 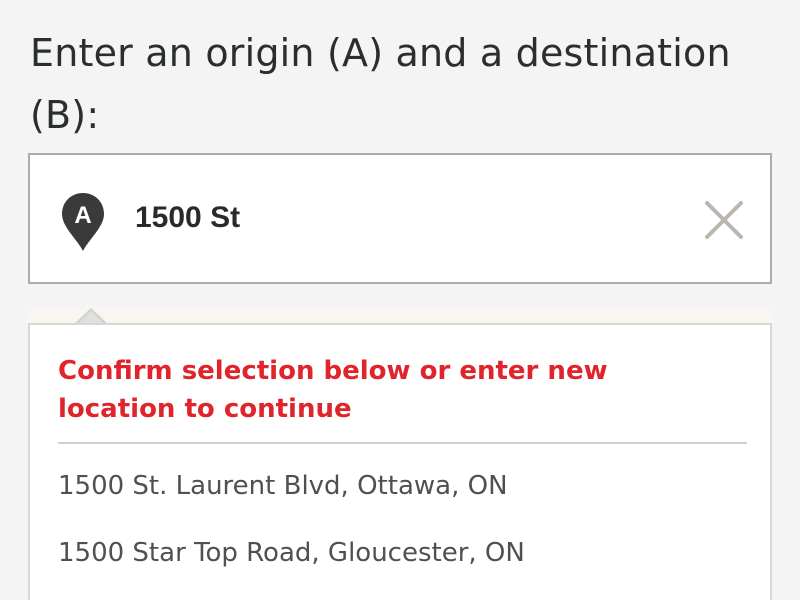 I want to click on origin-input, so click(x=405, y=218).